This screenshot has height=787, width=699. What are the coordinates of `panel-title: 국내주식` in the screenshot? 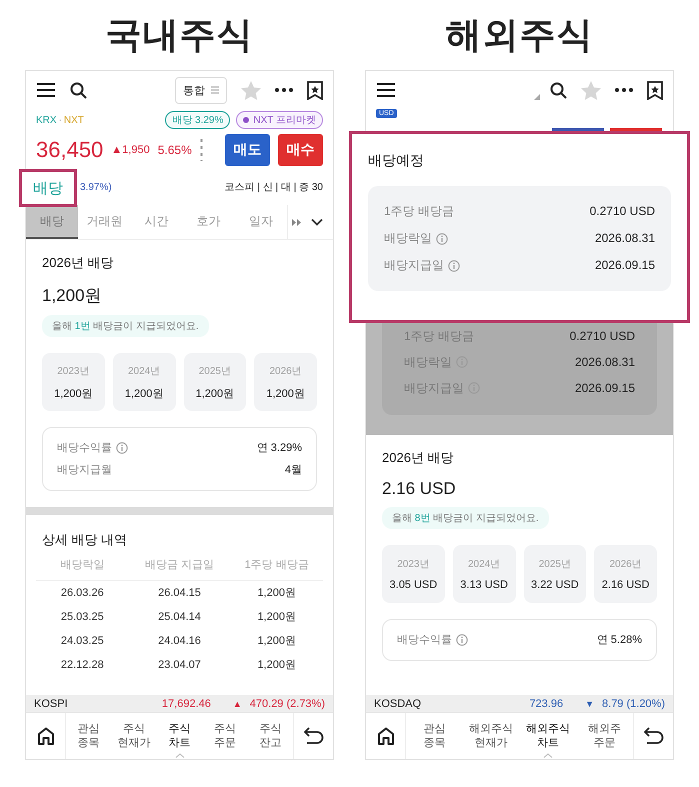 It's located at (180, 34).